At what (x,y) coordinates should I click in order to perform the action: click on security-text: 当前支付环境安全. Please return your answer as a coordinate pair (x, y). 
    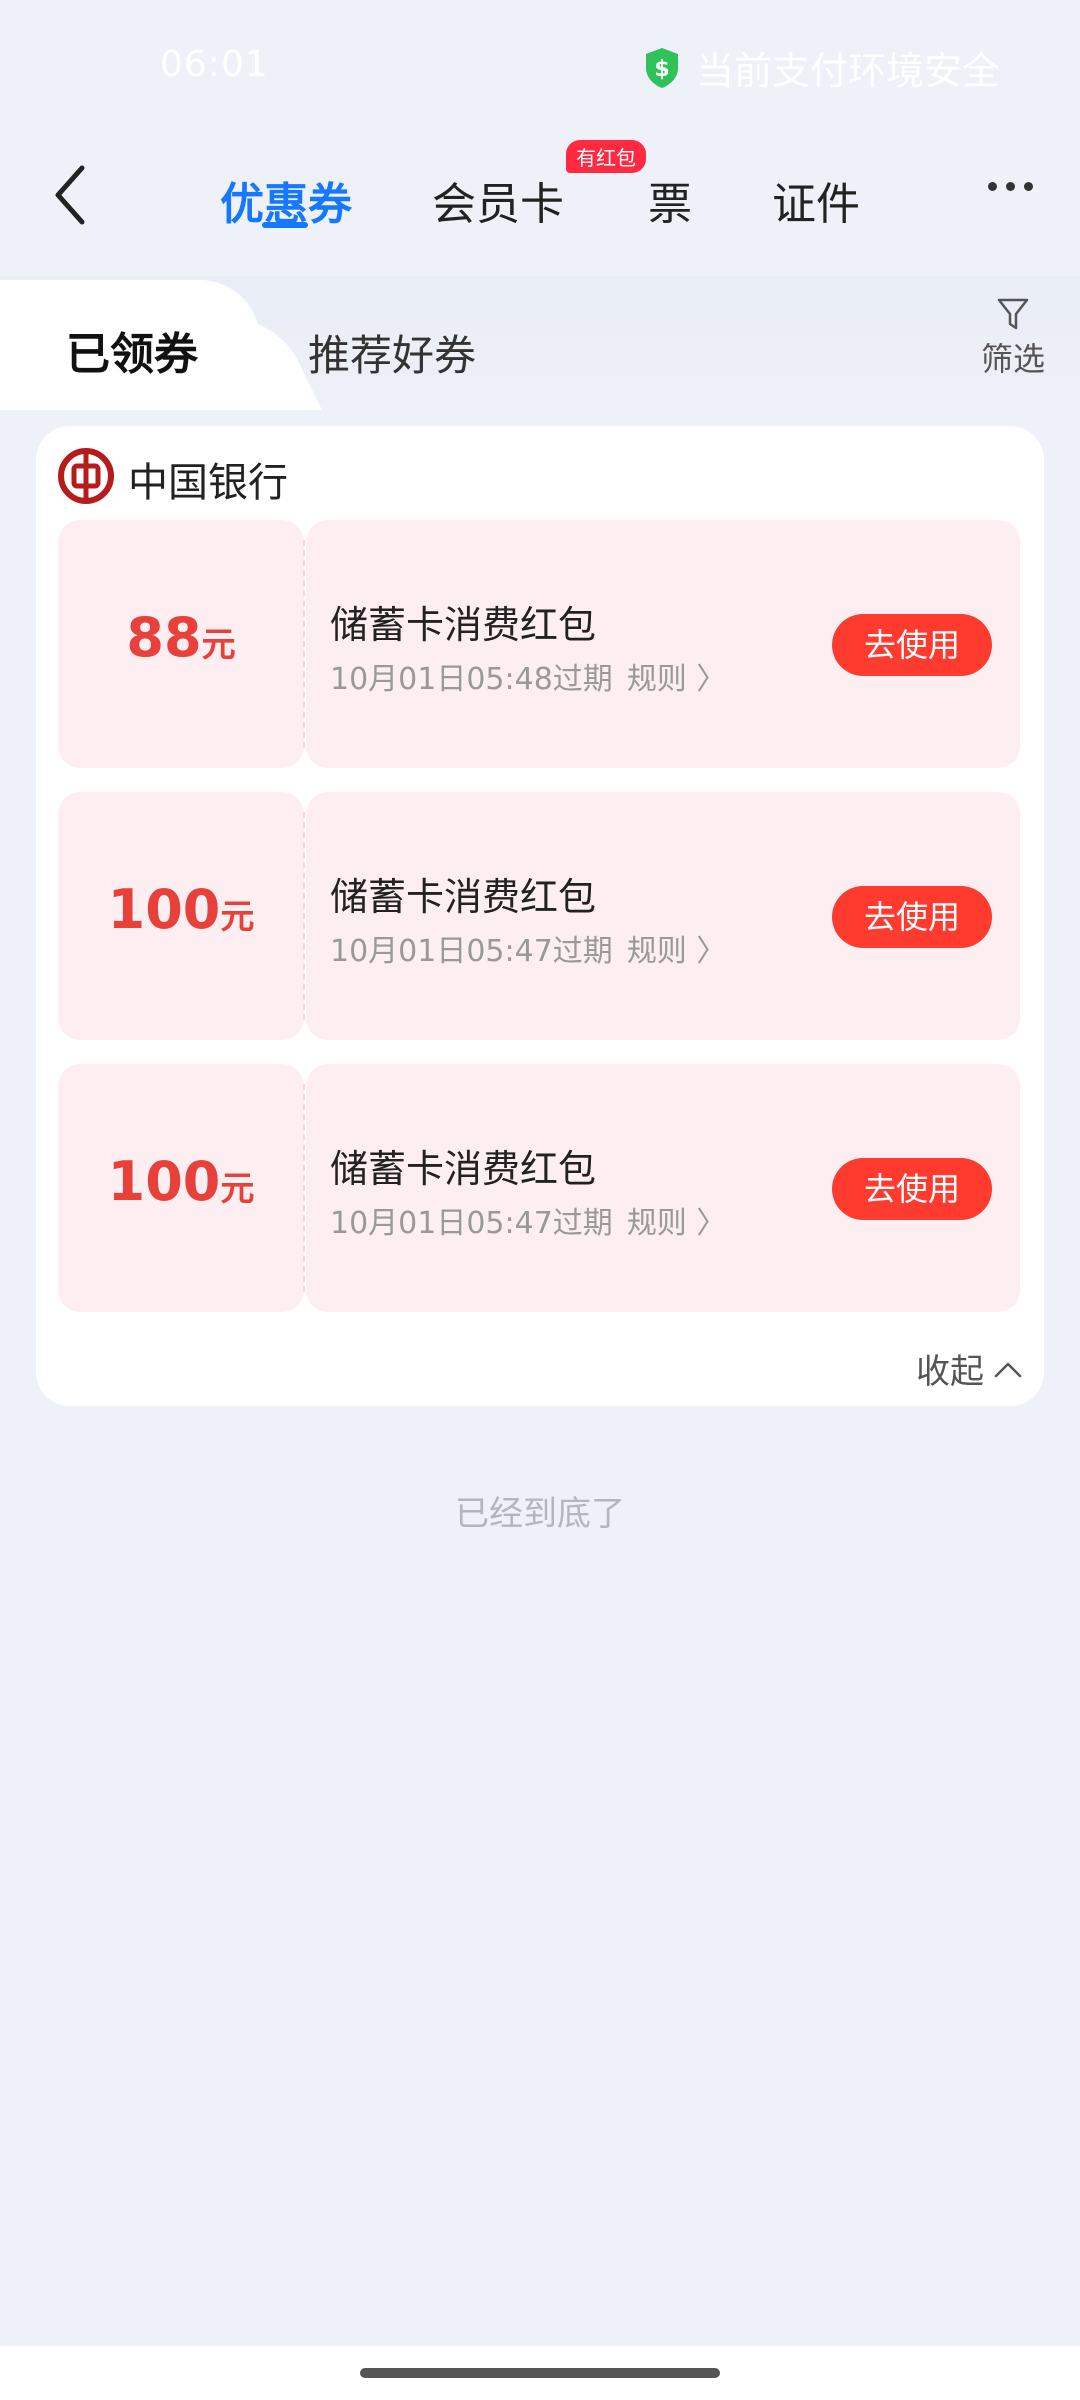
    Looking at the image, I should click on (847, 71).